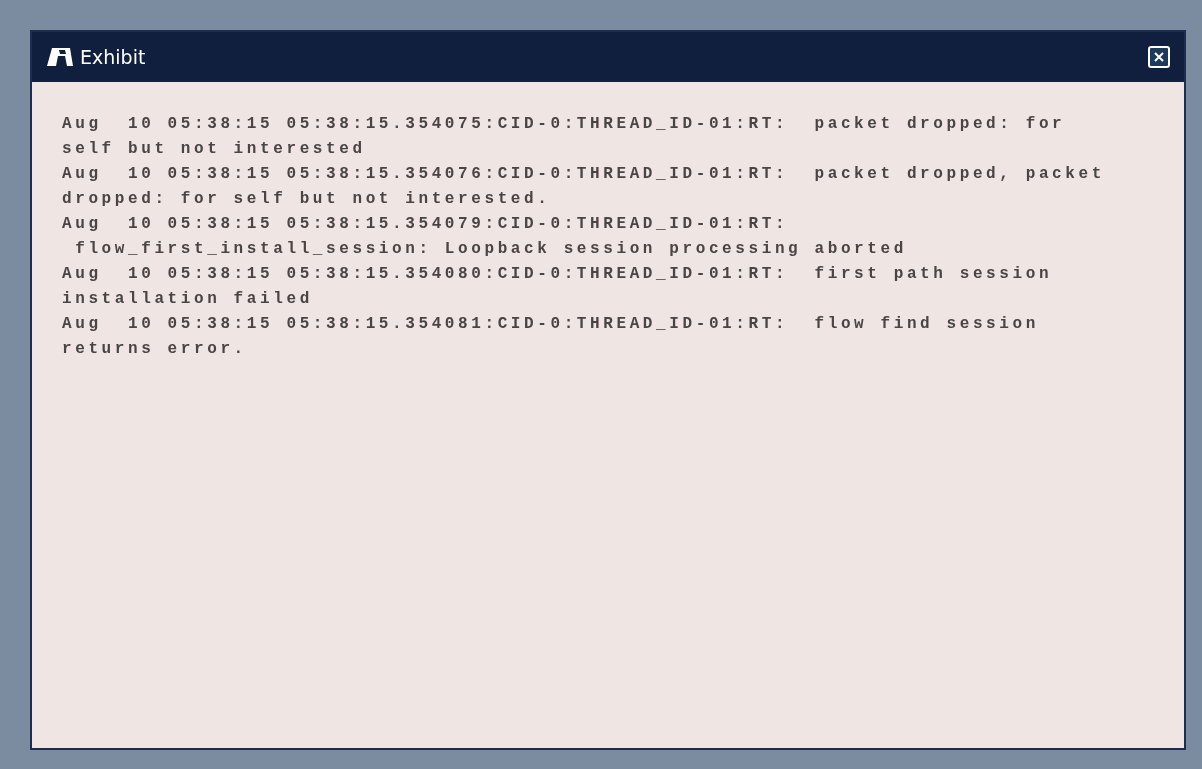 This screenshot has height=769, width=1202. I want to click on log-line: Aug 10 05:38:15 05:38:15.354079:CID-0:THREAD_ID-01:RT:, so click(426, 224).